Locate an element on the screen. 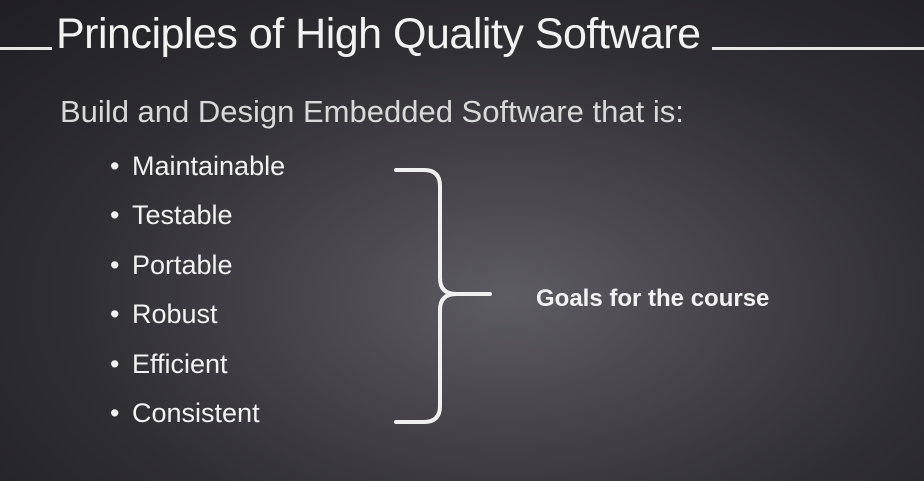 The image size is (924, 481). bullet-label: Efficient is located at coordinates (180, 363).